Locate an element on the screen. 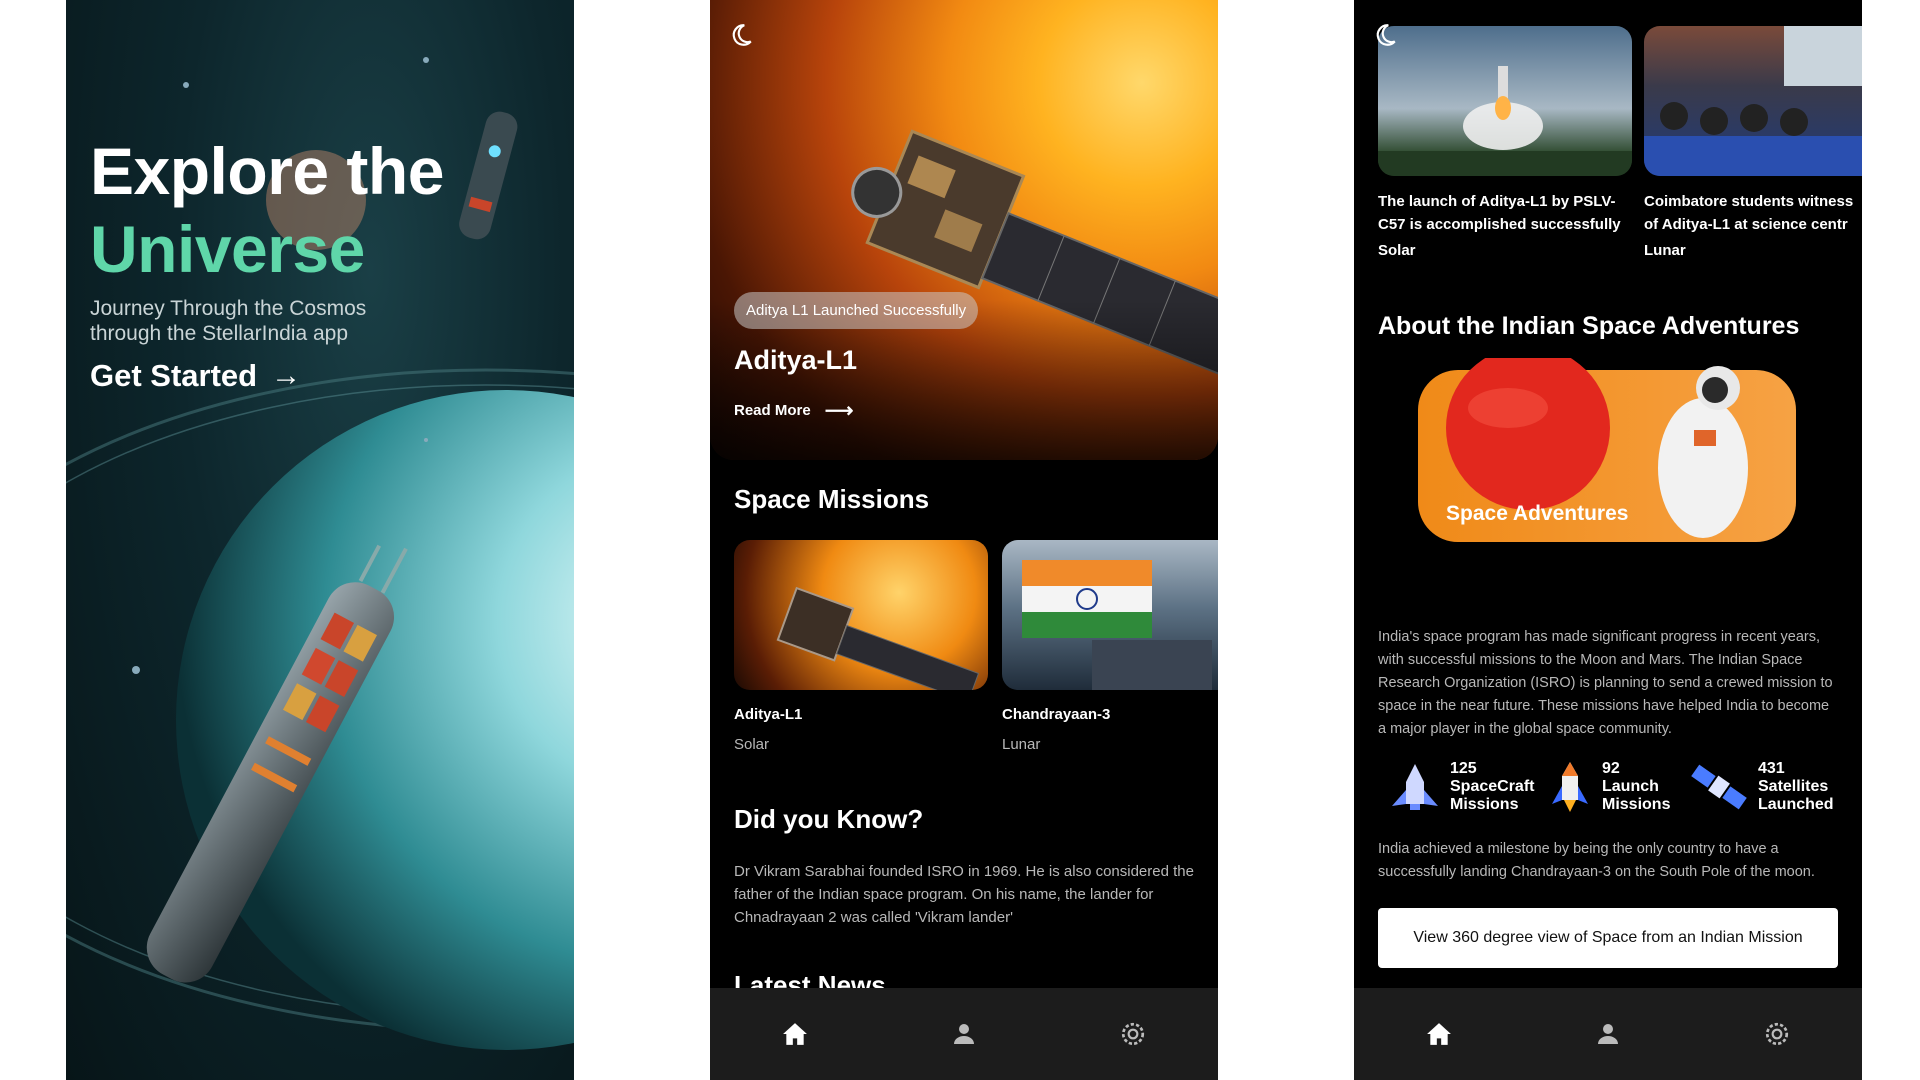 The width and height of the screenshot is (1920, 1080). space-missions-heading: Space Missions is located at coordinates (832, 499).